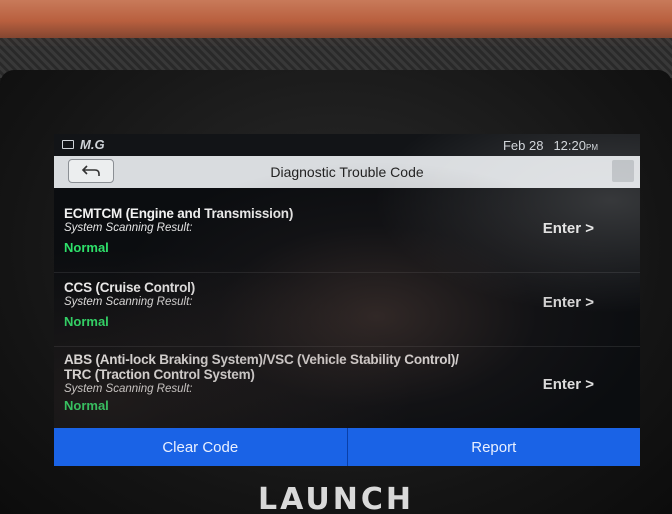  Describe the element at coordinates (568, 302) in the screenshot. I see `enter-button-ccs: Enter >` at that location.